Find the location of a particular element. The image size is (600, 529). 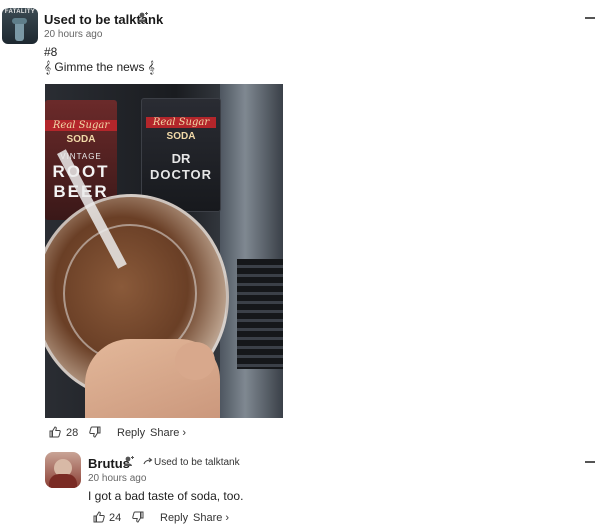

soda-panel-dr-doctor: Real Sugar SODA DR DOCTOR is located at coordinates (181, 155).